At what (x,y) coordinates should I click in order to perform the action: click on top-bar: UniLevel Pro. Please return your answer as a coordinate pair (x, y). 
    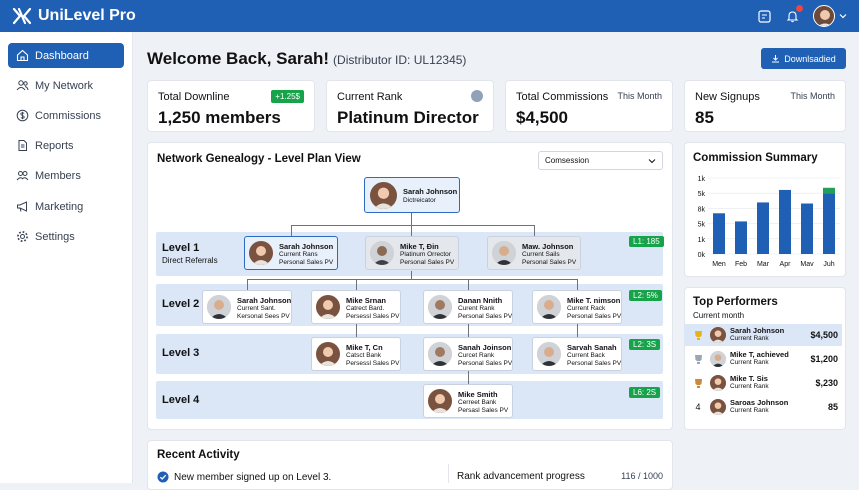
    Looking at the image, I should click on (429, 16).